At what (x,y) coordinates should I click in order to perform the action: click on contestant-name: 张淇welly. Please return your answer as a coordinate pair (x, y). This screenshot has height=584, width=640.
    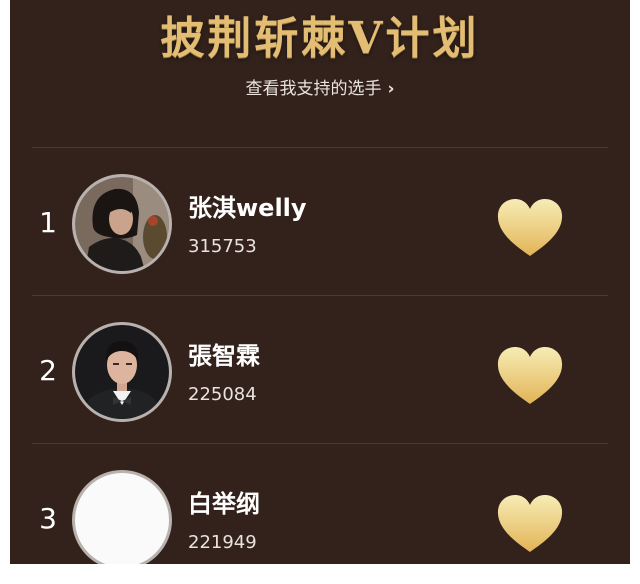
    Looking at the image, I should click on (247, 208).